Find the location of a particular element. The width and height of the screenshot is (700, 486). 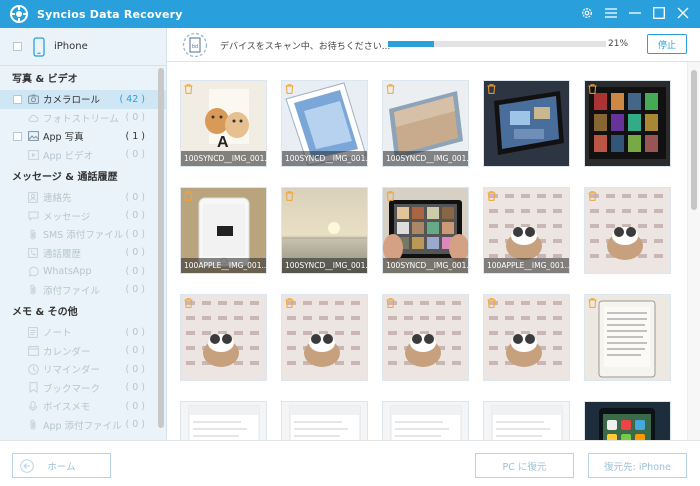

sidebar-item-label: ボイスメモ is located at coordinates (67, 408).